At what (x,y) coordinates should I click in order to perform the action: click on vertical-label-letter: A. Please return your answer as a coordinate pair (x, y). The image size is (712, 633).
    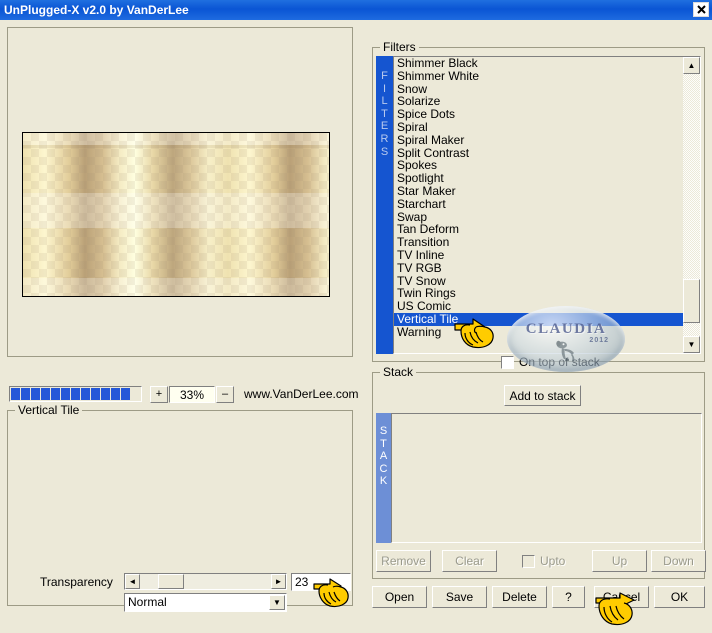
    Looking at the image, I should click on (383, 456).